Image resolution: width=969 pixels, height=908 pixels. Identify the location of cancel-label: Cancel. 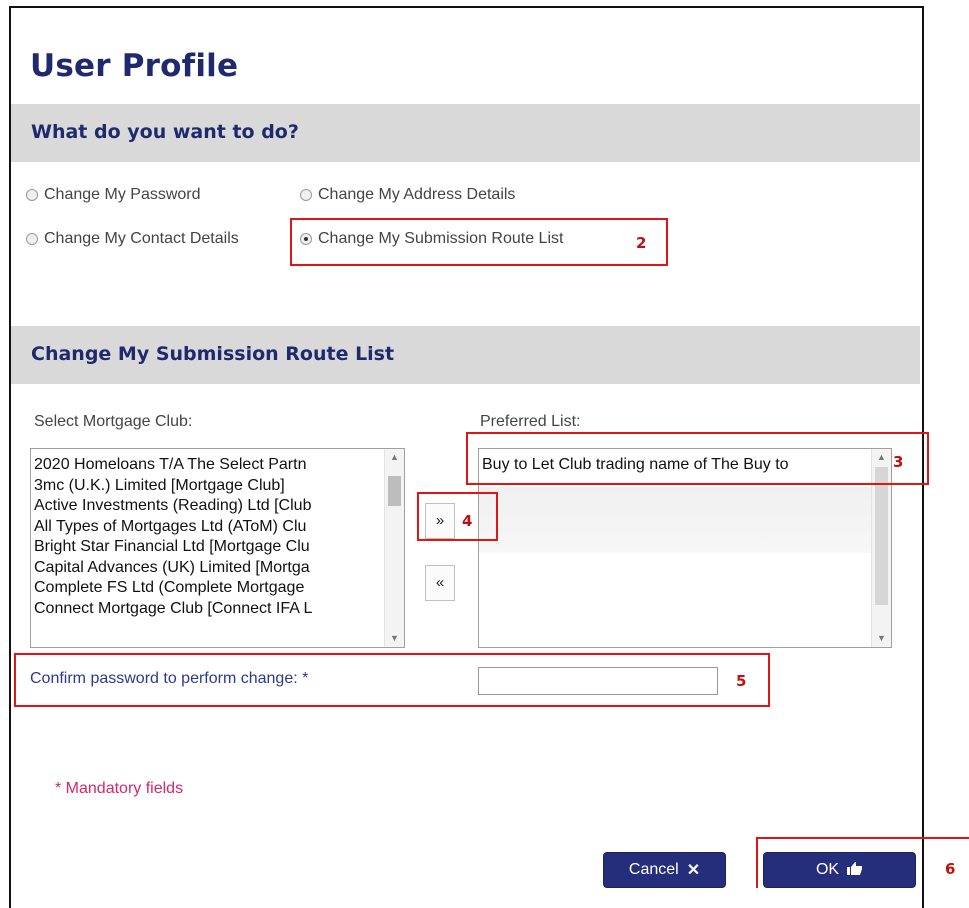
(653, 869).